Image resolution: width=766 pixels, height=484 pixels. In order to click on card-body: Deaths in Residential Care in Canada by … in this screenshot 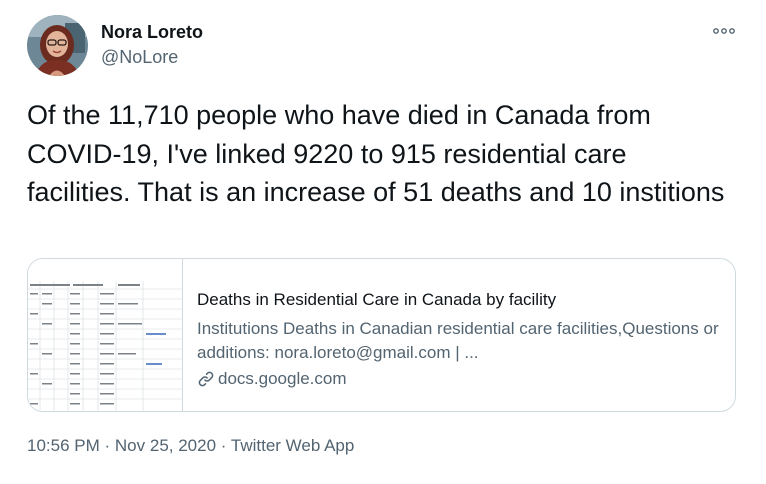, I will do `click(459, 339)`.